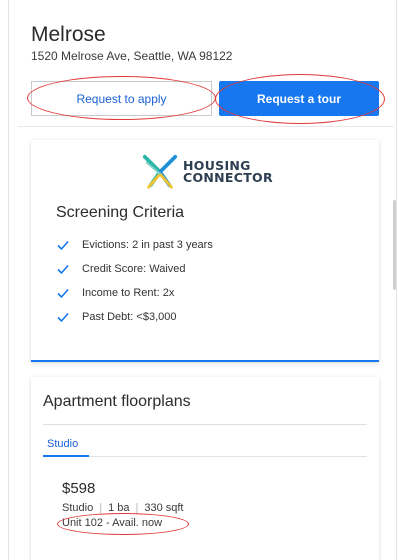  I want to click on criteria-item: Credit Score: Waived, so click(134, 269).